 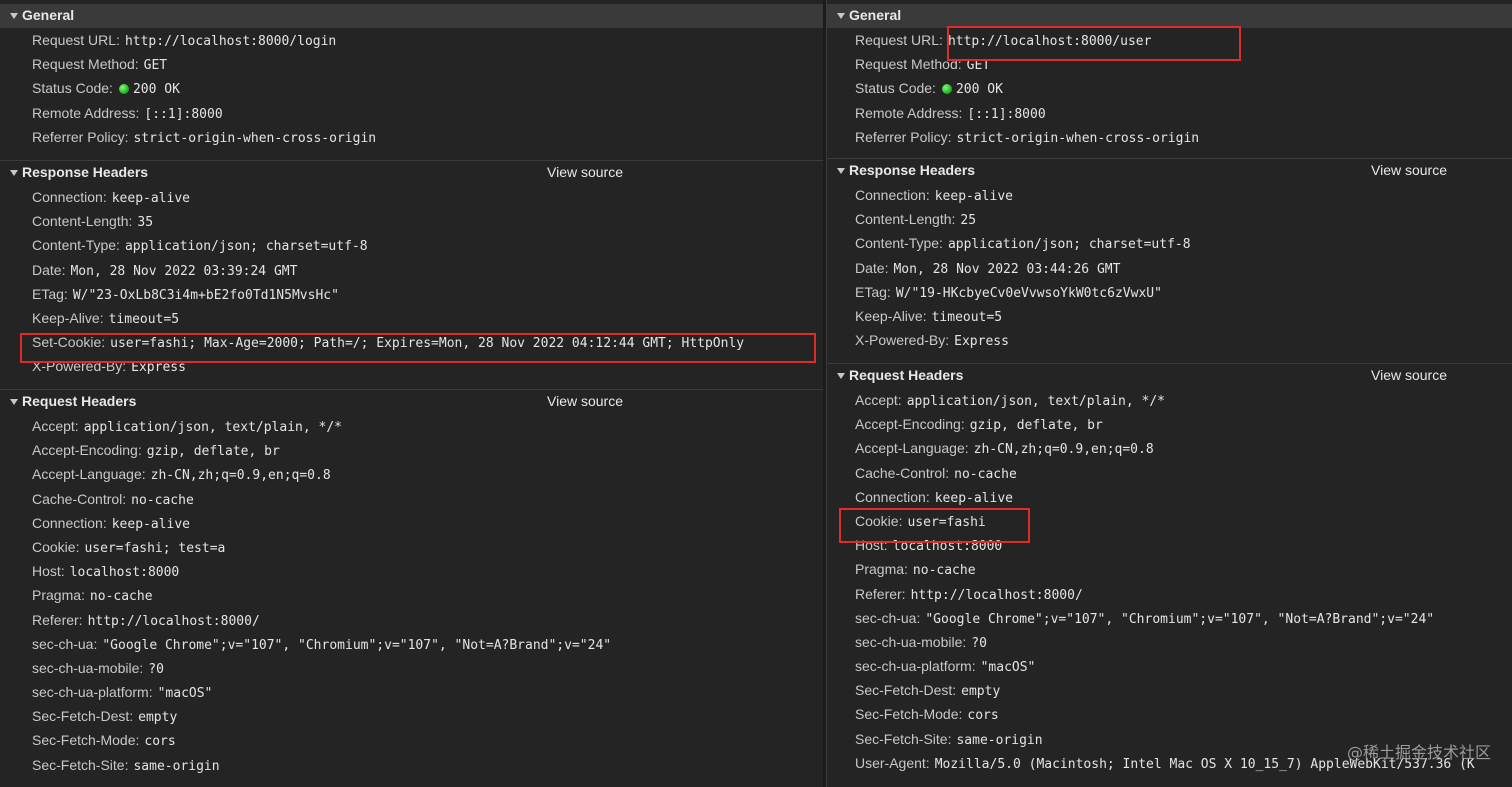 What do you see at coordinates (946, 522) in the screenshot?
I see `header-value: user=fashi` at bounding box center [946, 522].